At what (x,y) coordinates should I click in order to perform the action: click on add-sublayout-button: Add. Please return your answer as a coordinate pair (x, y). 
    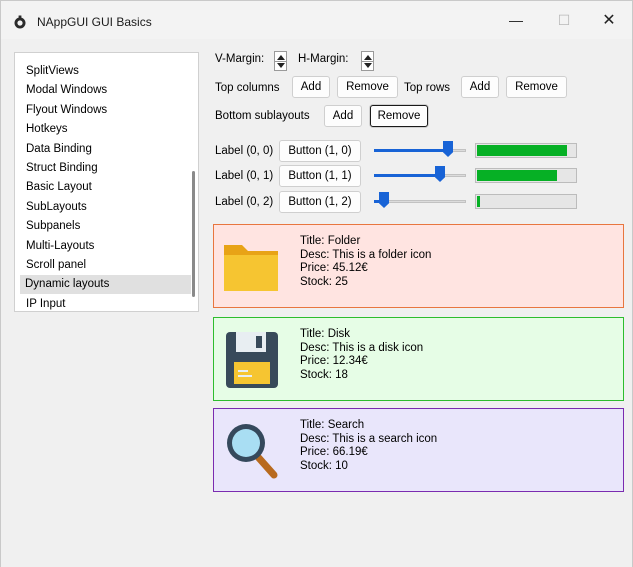
    Looking at the image, I should click on (343, 116).